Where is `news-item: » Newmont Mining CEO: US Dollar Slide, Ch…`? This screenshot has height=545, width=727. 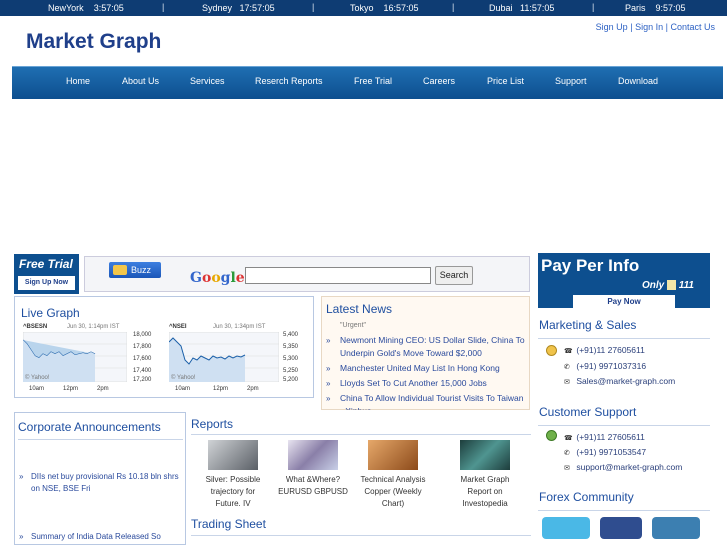 news-item: » Newmont Mining CEO: US Dollar Slide, Ch… is located at coordinates (426, 347).